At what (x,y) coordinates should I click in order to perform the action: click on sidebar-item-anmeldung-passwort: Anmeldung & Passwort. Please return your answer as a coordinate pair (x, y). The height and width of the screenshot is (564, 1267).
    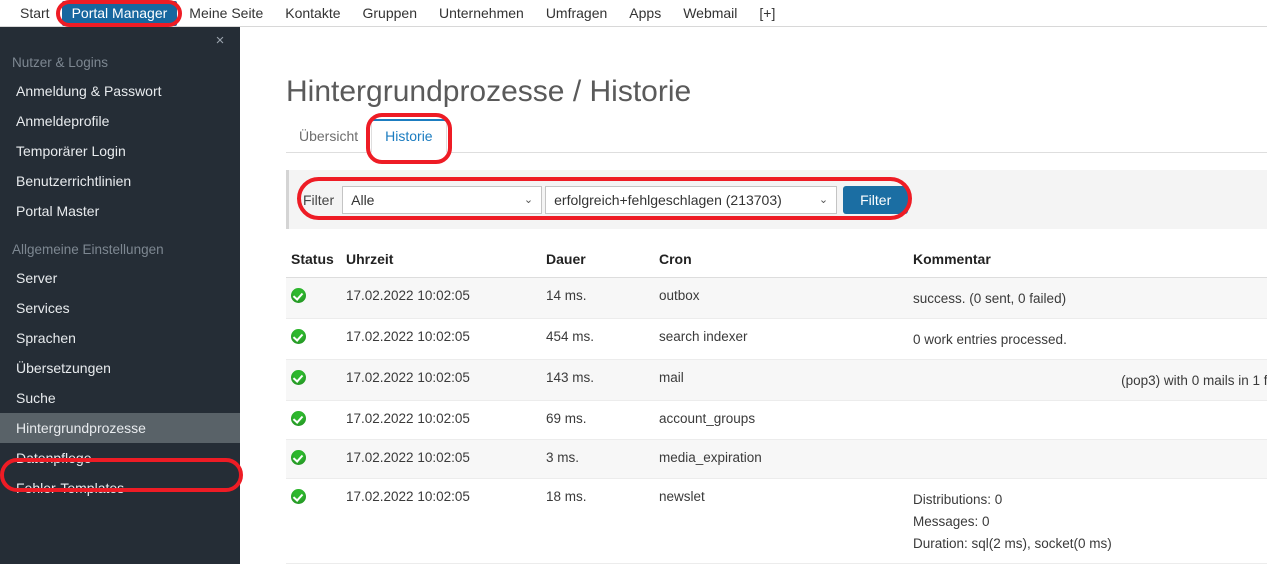
    Looking at the image, I should click on (120, 91).